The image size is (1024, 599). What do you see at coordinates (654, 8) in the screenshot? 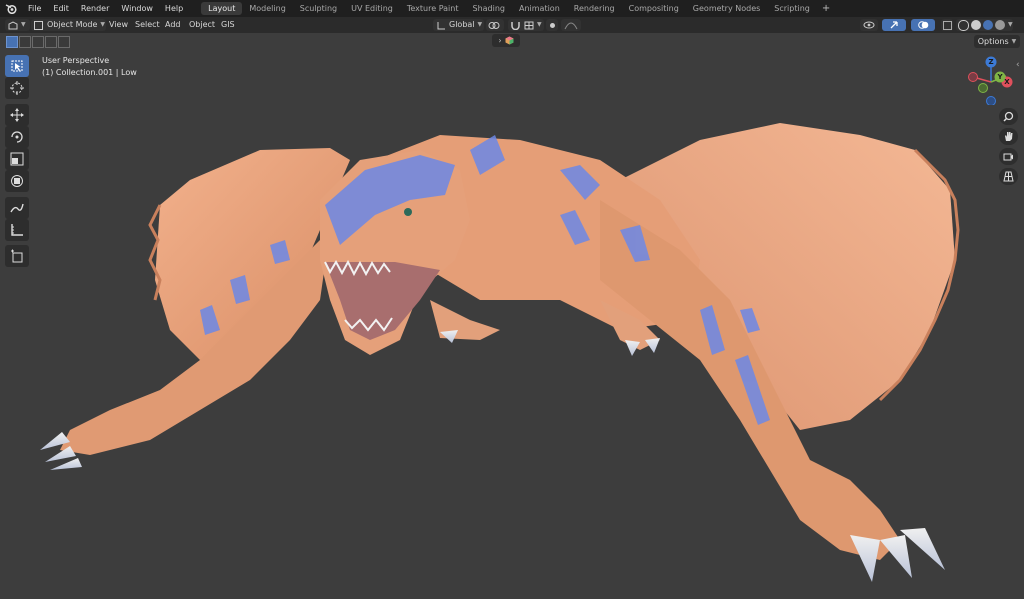
I see `tab-compositing: Compositing` at bounding box center [654, 8].